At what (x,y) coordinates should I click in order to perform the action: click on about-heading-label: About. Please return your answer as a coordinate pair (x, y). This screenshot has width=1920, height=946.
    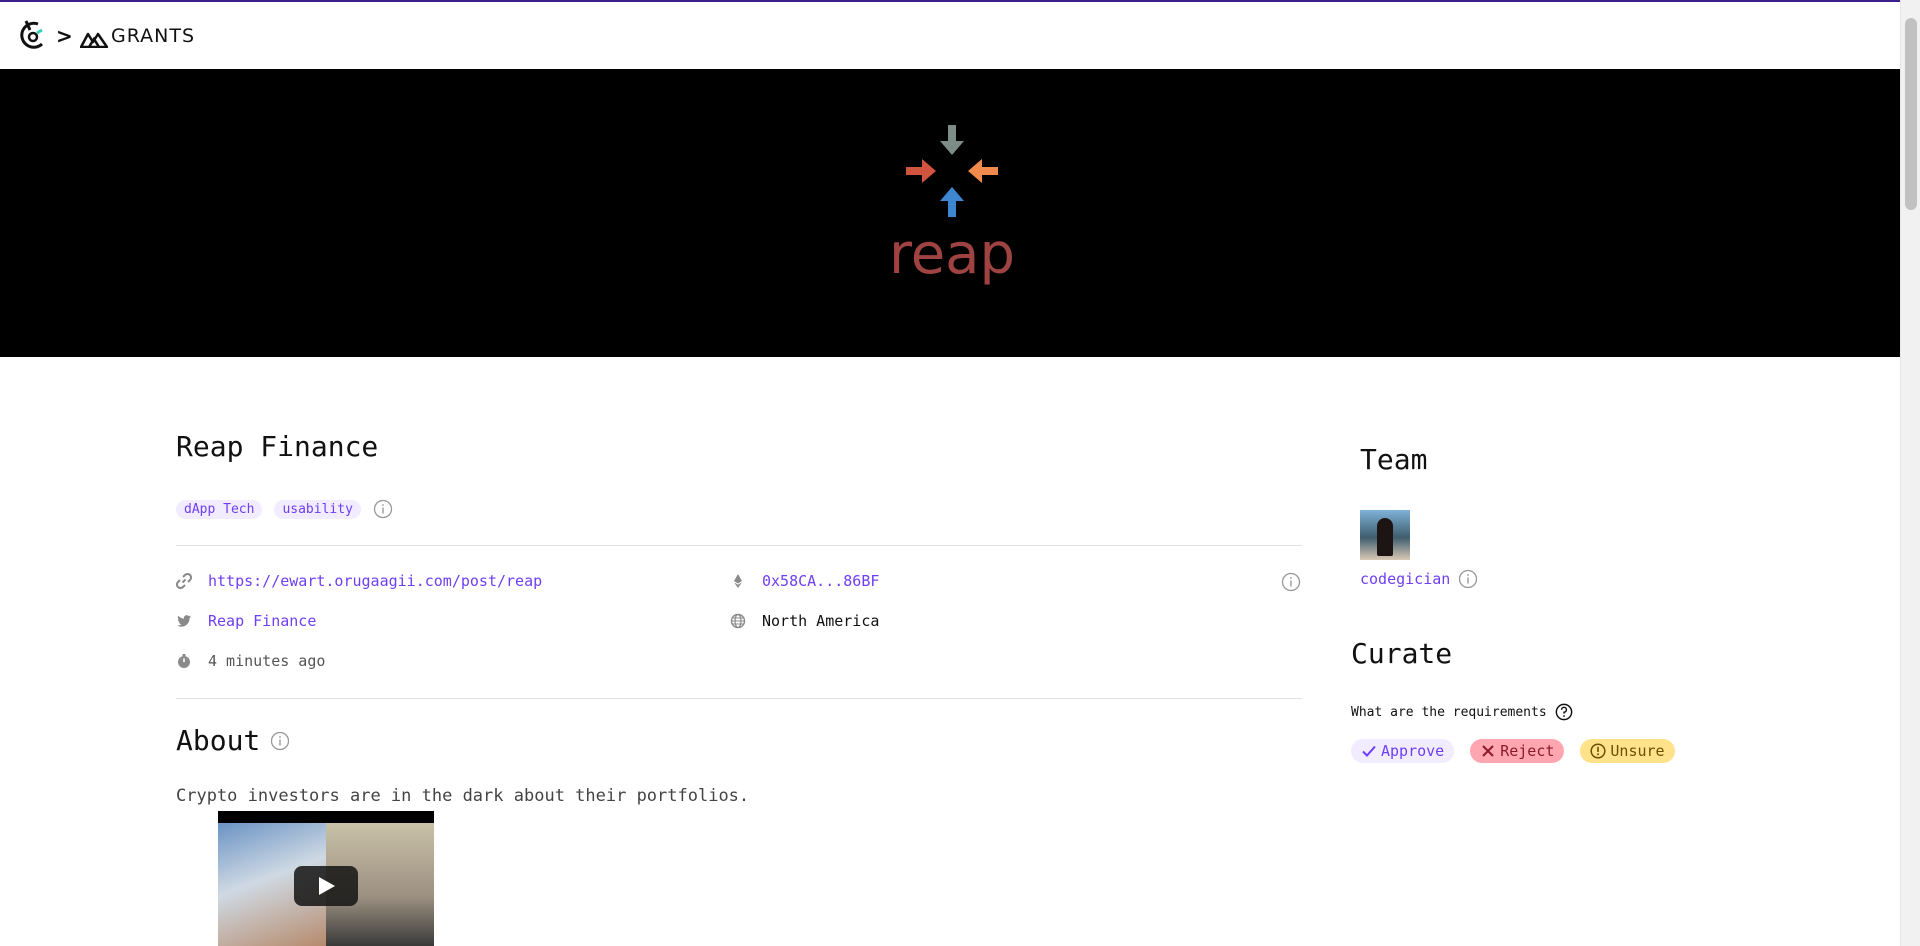
    Looking at the image, I should click on (218, 740).